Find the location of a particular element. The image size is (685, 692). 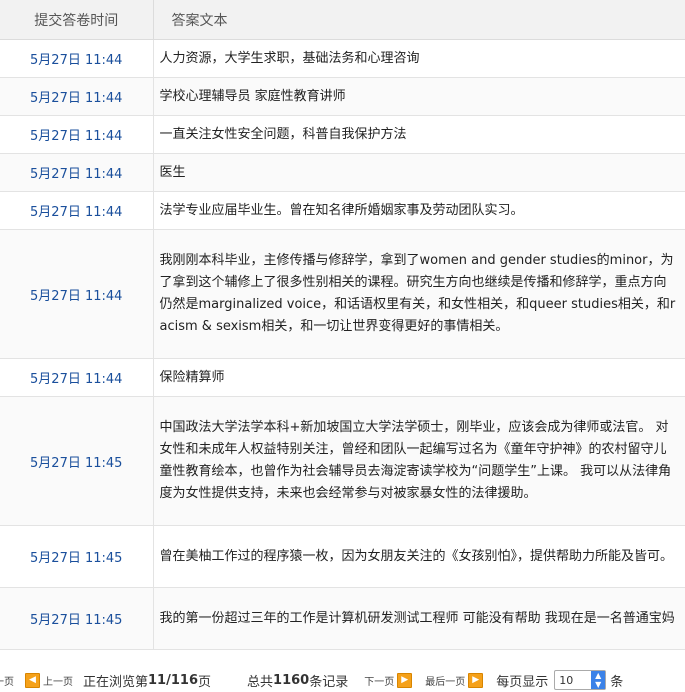

current-page-indicator: 11/116 is located at coordinates (173, 680).